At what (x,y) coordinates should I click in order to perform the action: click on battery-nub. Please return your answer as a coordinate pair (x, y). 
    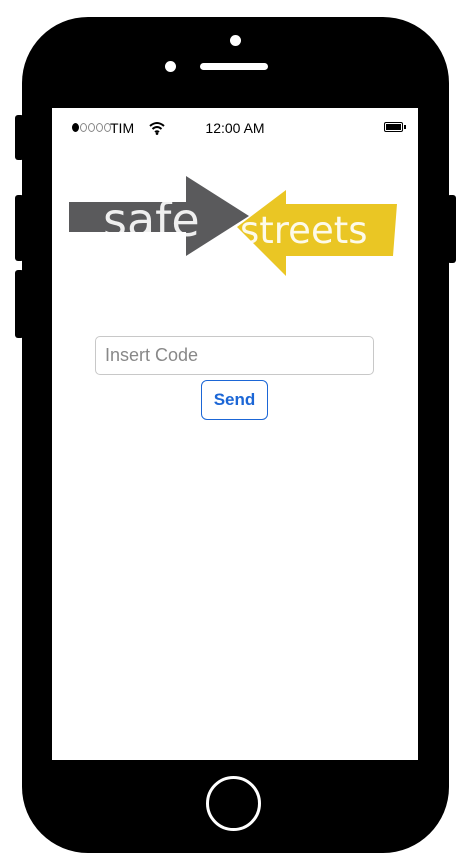
    Looking at the image, I should click on (405, 127).